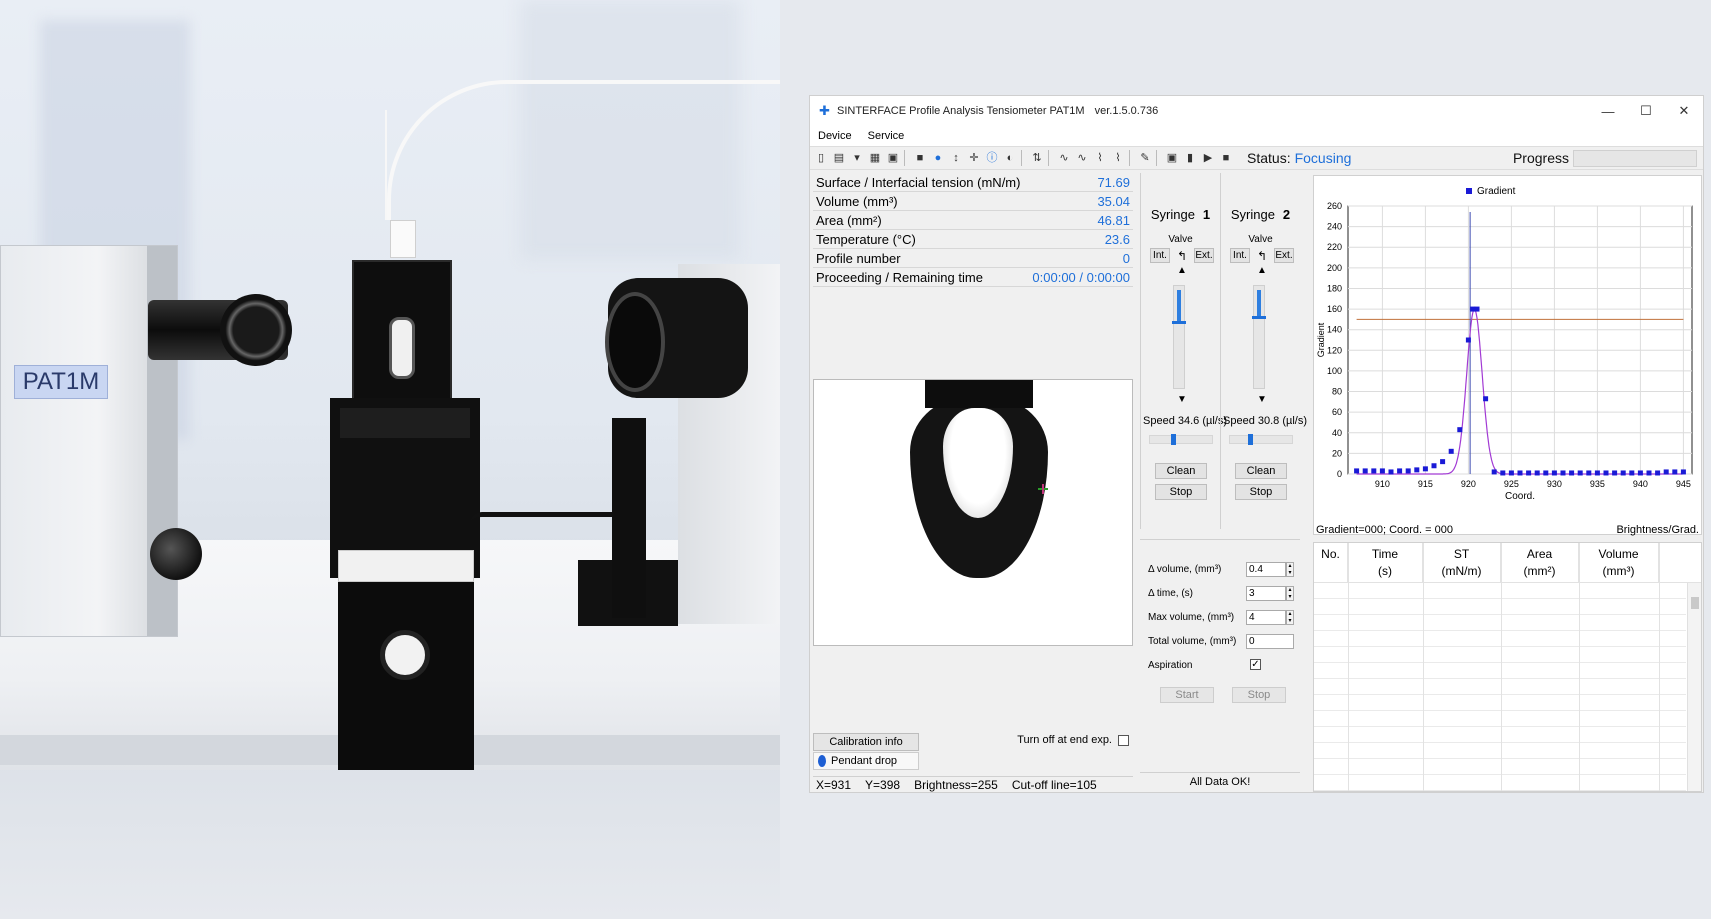  What do you see at coordinates (1646, 111) in the screenshot?
I see `maximize-button: ☐` at bounding box center [1646, 111].